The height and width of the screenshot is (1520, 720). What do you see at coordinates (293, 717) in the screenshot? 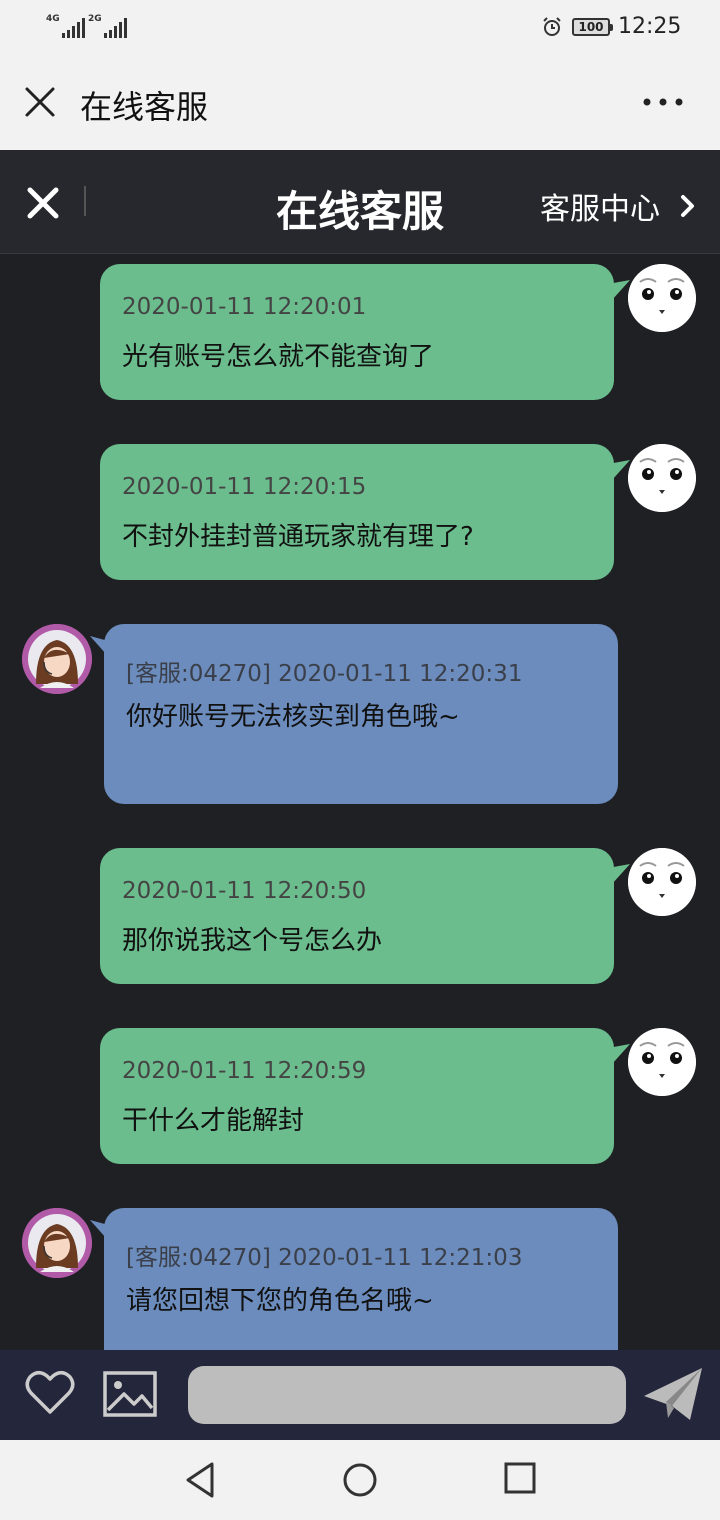
I see `message-text: 你好账号无法核实到角色哦~` at bounding box center [293, 717].